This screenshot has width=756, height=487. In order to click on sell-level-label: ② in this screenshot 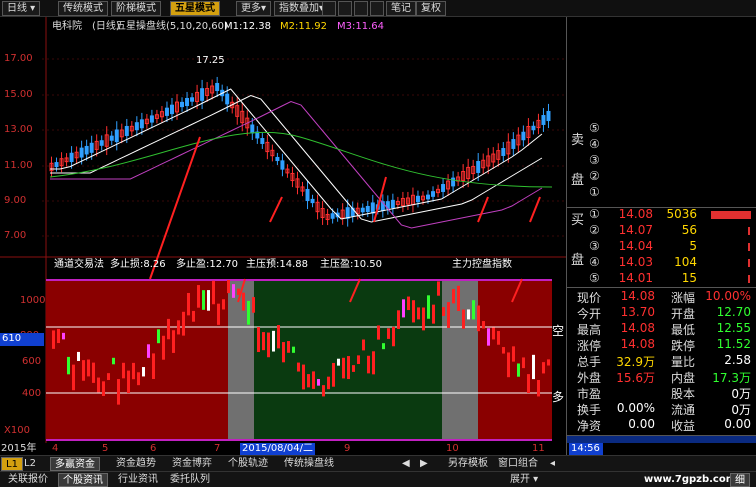, I will do `click(594, 176)`.